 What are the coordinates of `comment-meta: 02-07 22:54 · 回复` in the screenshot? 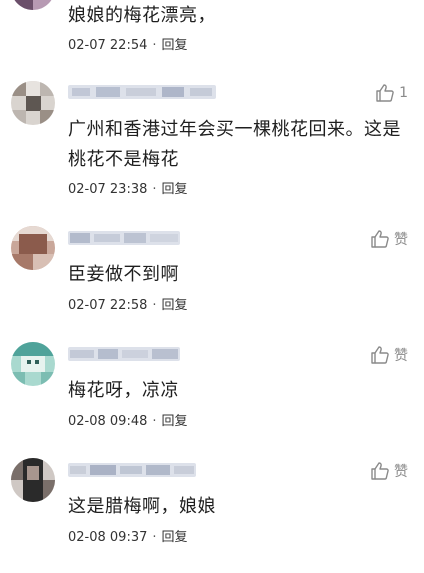 It's located at (128, 46).